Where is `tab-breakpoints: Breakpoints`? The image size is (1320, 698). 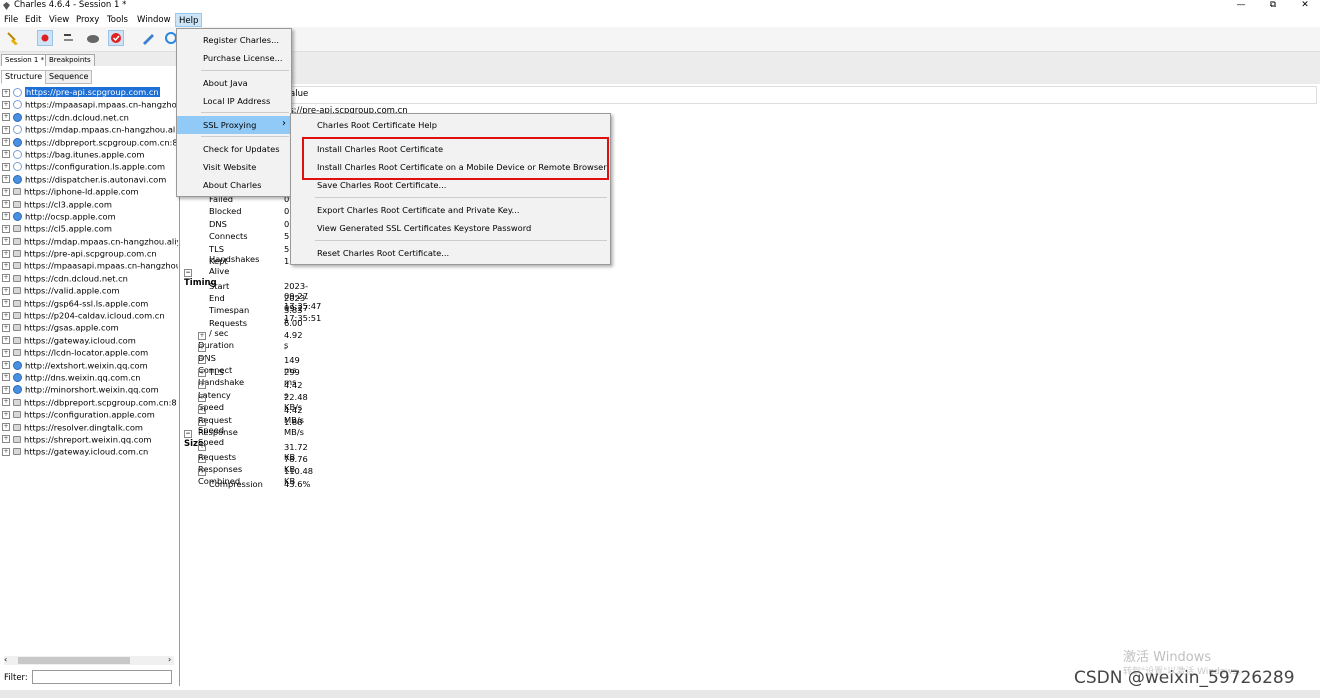
tab-breakpoints: Breakpoints is located at coordinates (70, 60).